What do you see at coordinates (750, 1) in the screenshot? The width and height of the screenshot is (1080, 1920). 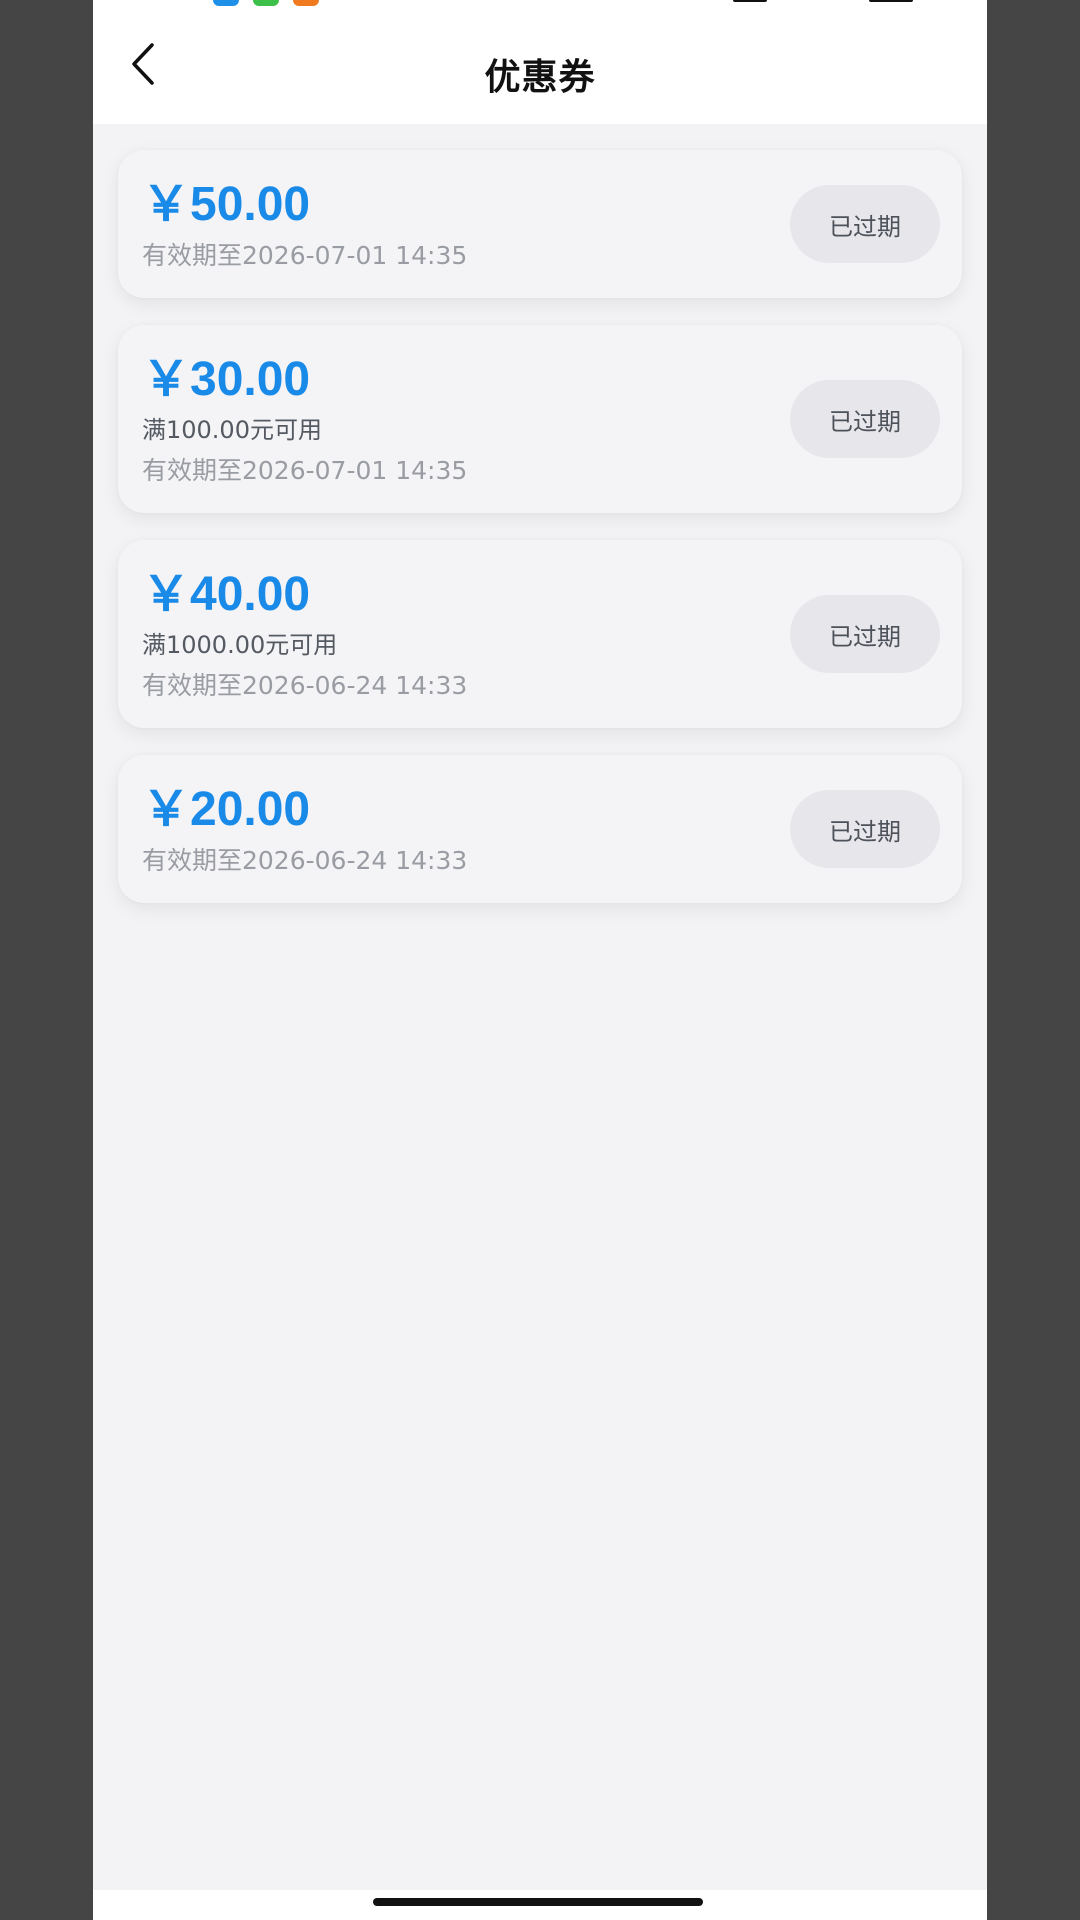 I see `signal-icon` at bounding box center [750, 1].